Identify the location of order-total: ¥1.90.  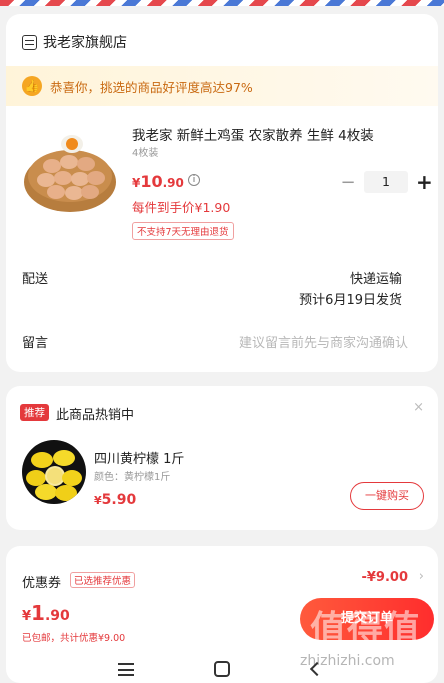
(46, 613).